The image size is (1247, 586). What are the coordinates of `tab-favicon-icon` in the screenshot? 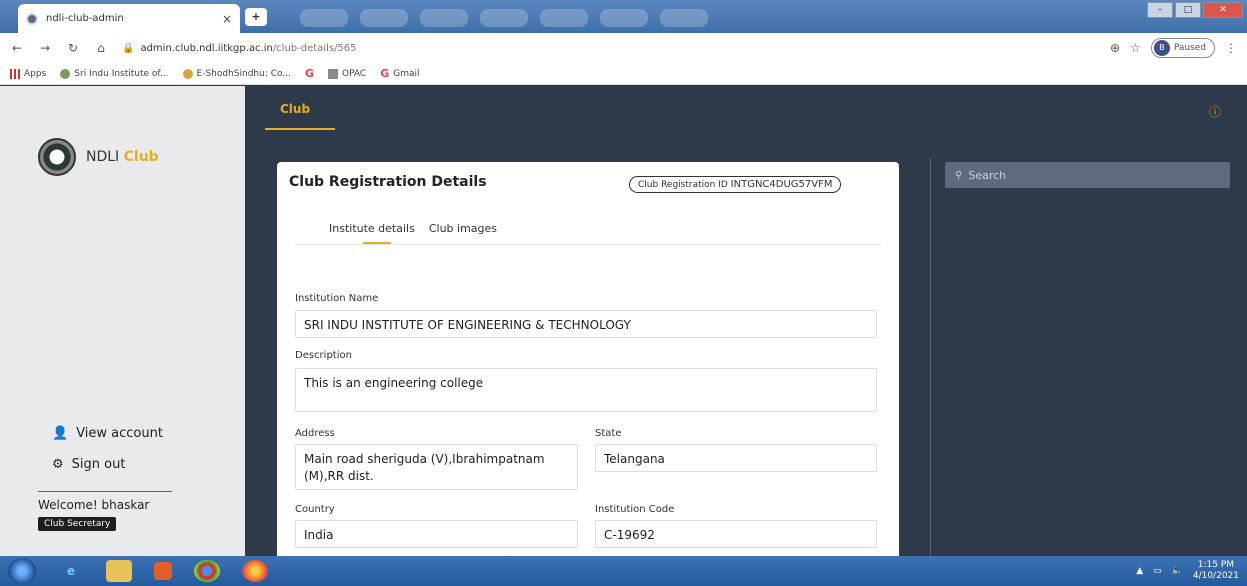 It's located at (32, 18).